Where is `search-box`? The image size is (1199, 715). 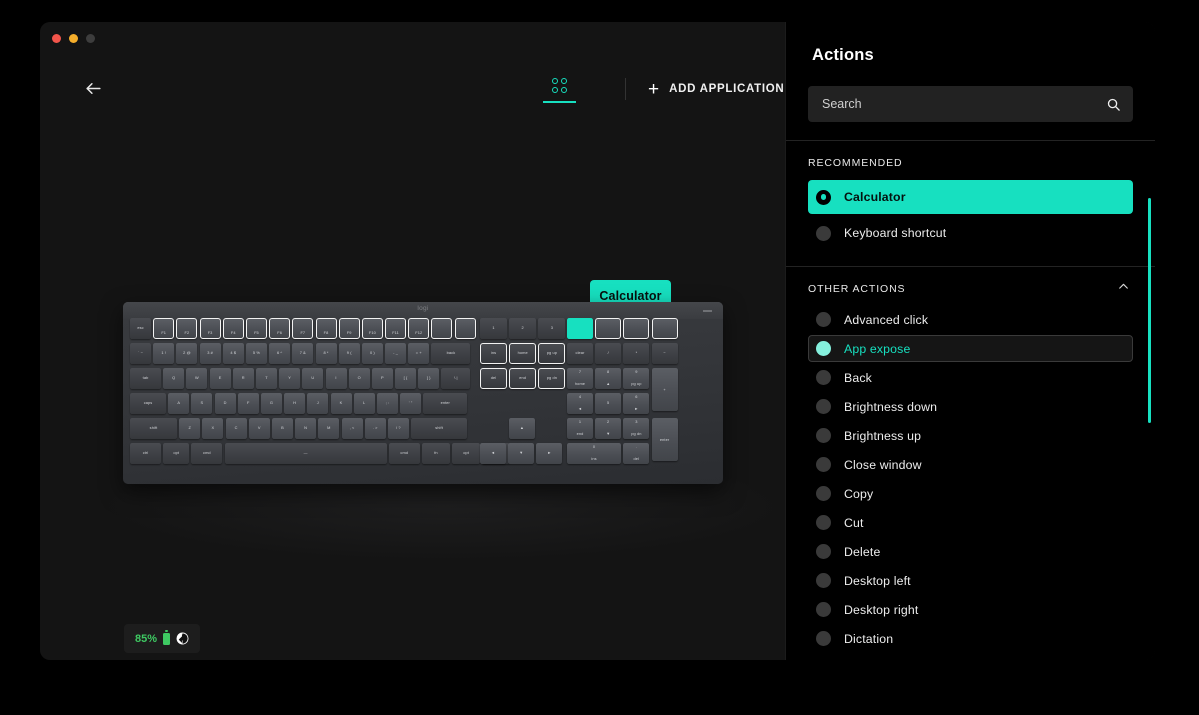
search-box is located at coordinates (970, 104).